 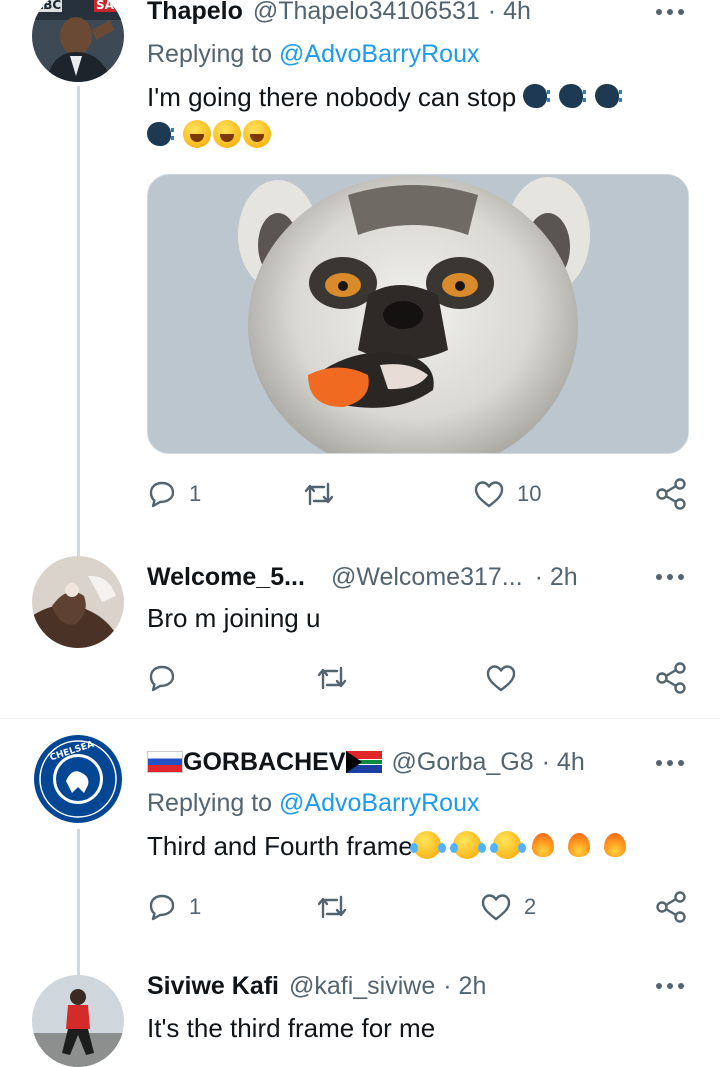 I want to click on tweet-text-content: It's the third frame for me, so click(x=291, y=1028).